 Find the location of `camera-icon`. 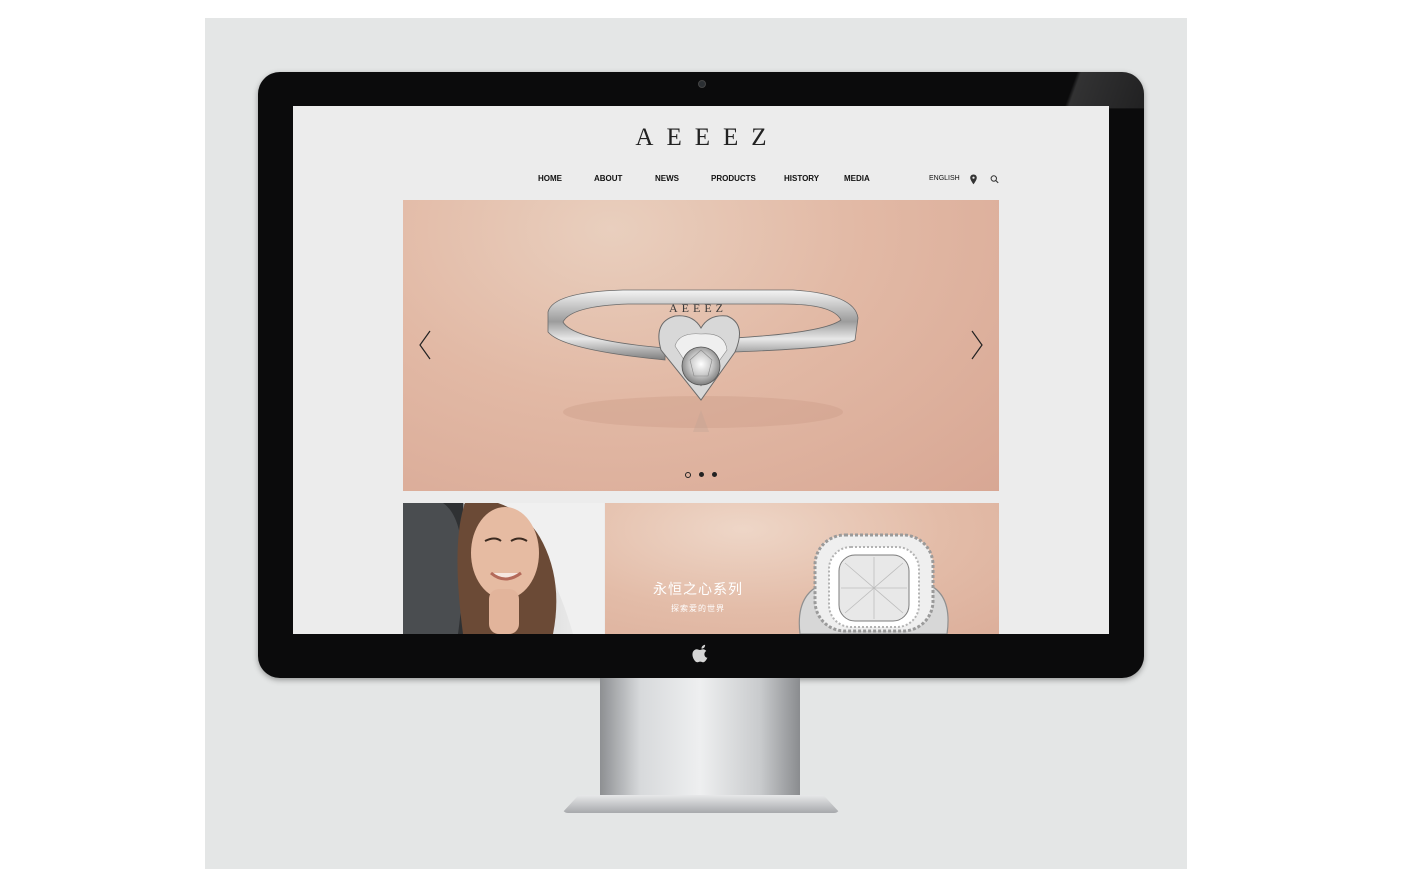

camera-icon is located at coordinates (702, 84).